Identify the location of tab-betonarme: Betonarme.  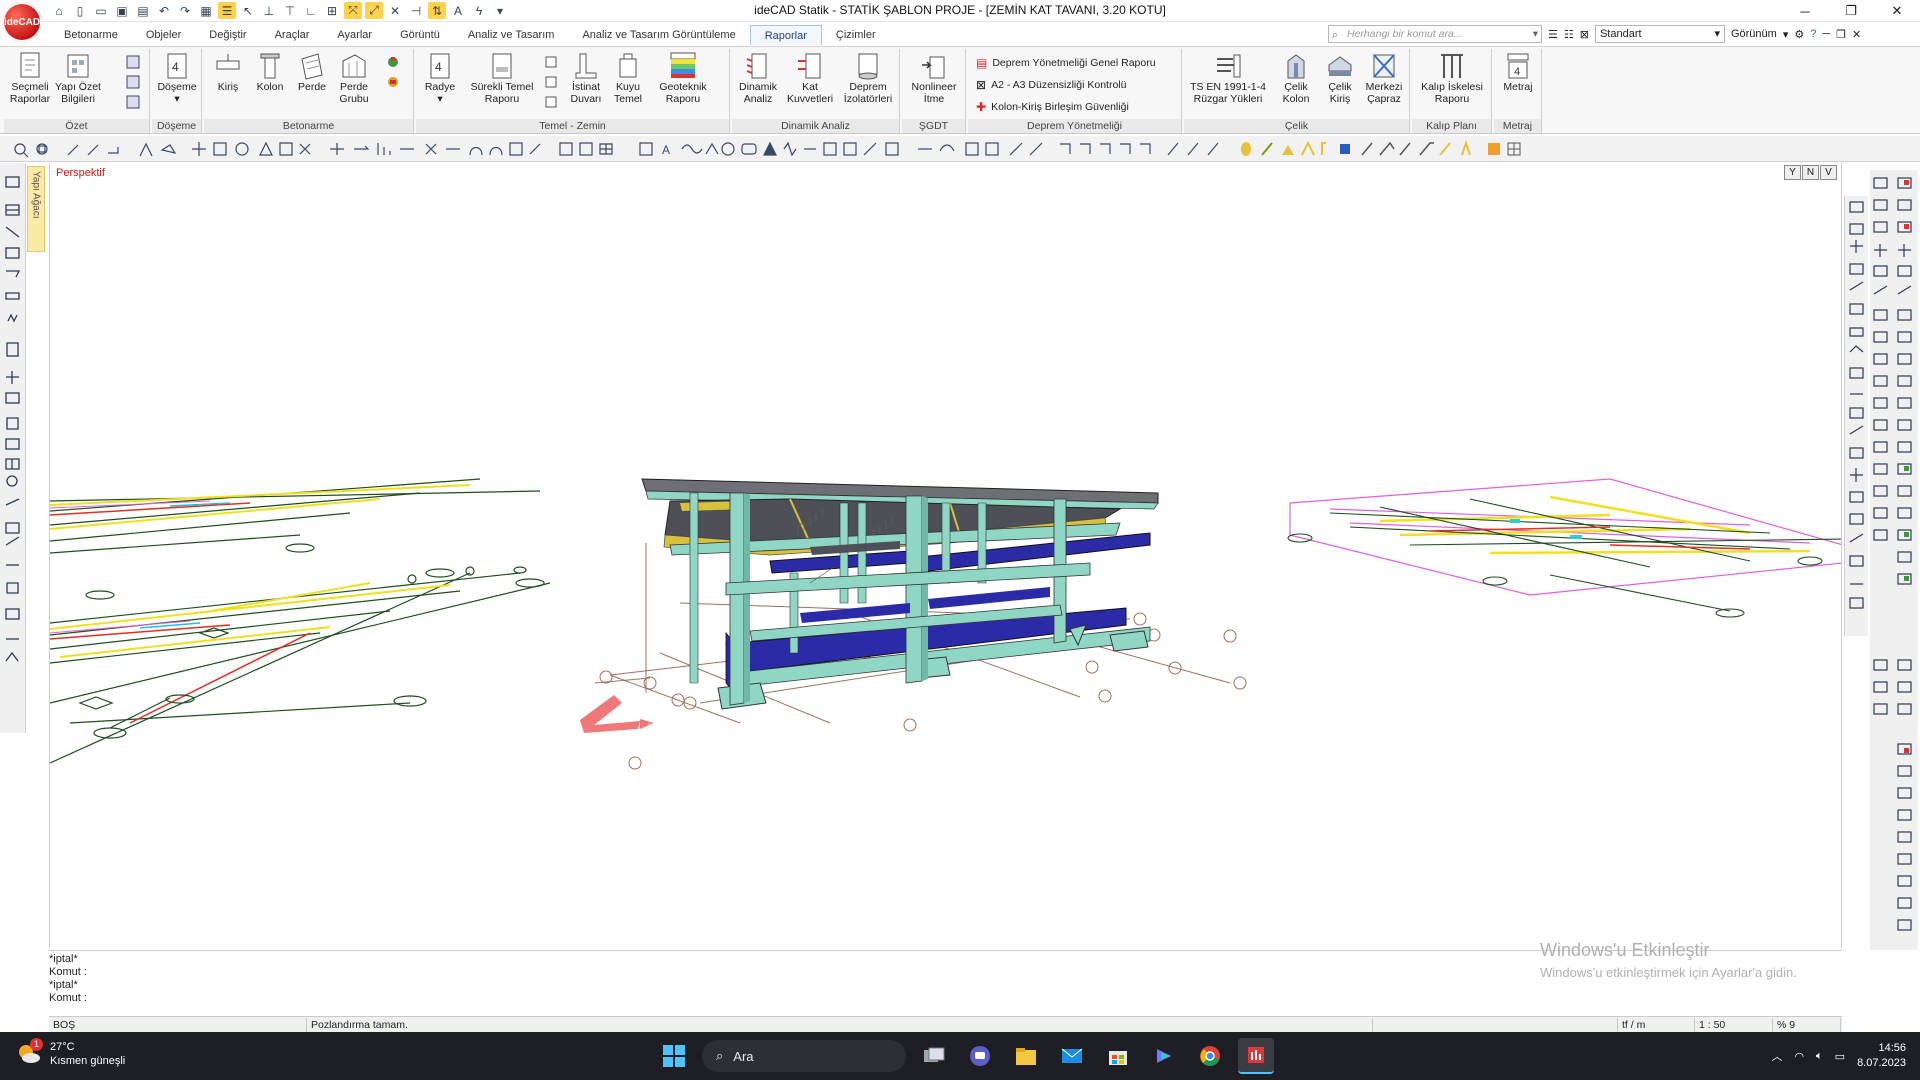
(91, 35).